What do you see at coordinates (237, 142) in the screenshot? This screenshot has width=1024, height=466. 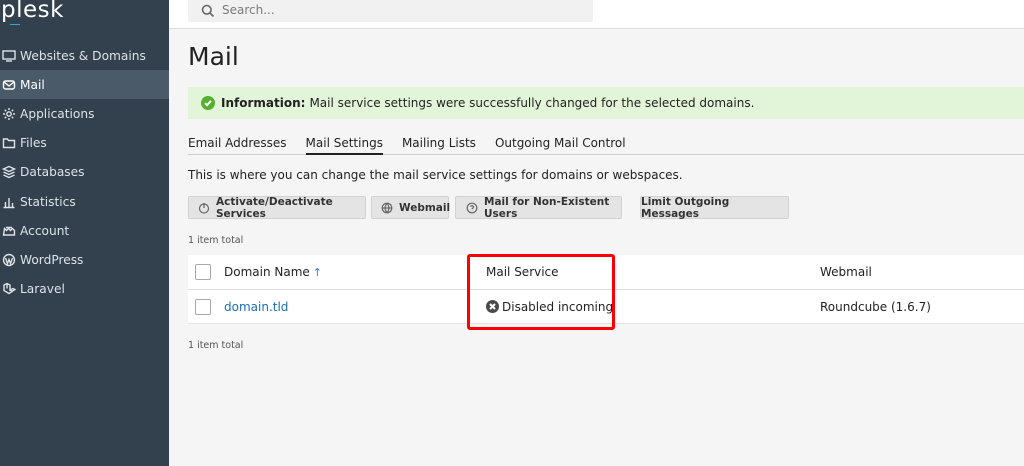 I see `tab-email-addresses: Email Addresses` at bounding box center [237, 142].